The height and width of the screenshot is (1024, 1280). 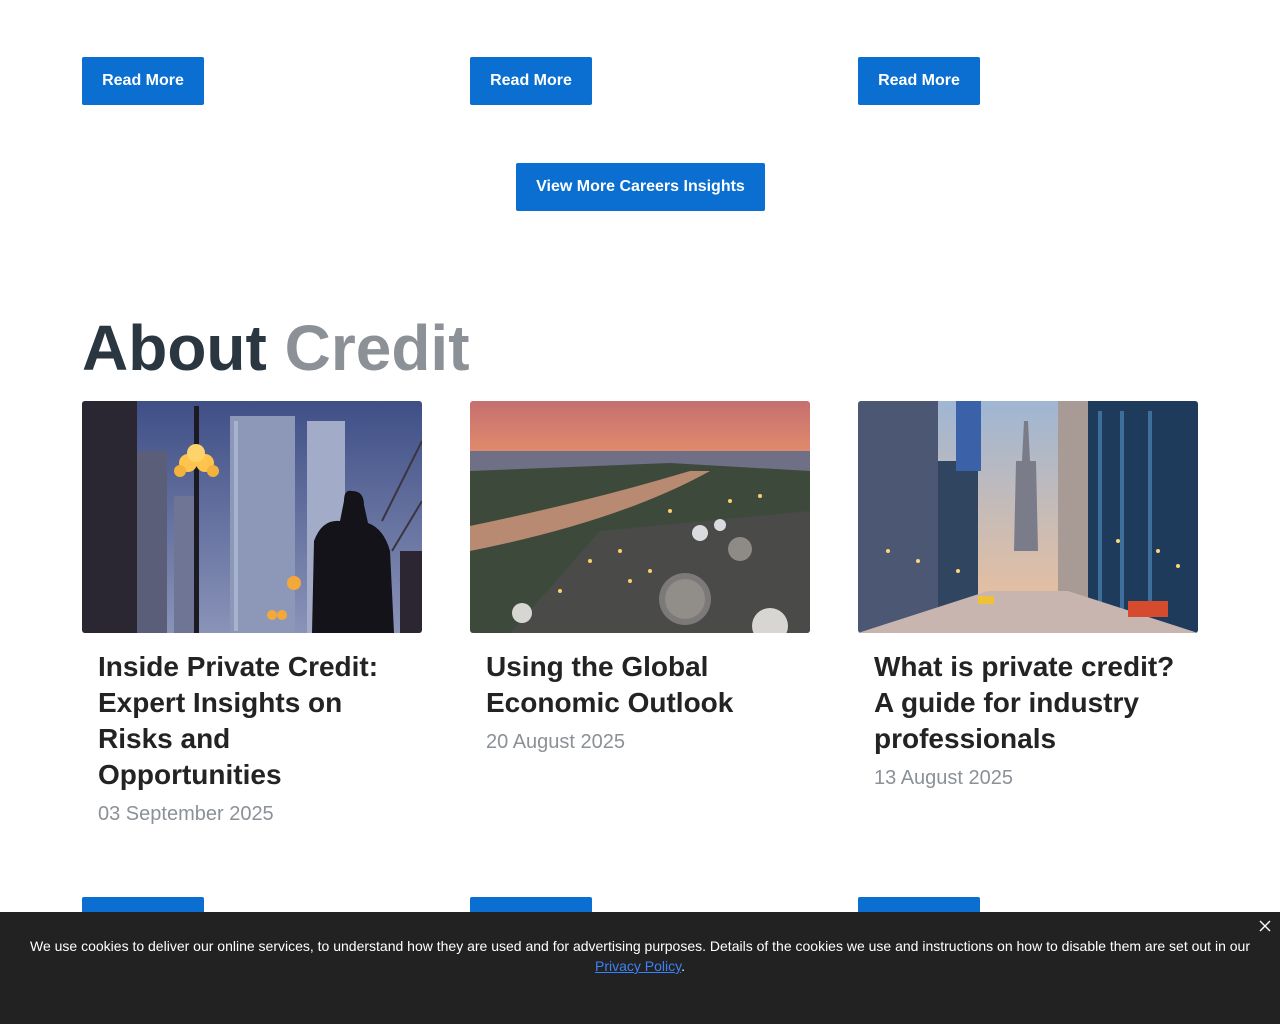 What do you see at coordinates (640, 187) in the screenshot?
I see `view-more-careers-insights-button: View More Careers Insights` at bounding box center [640, 187].